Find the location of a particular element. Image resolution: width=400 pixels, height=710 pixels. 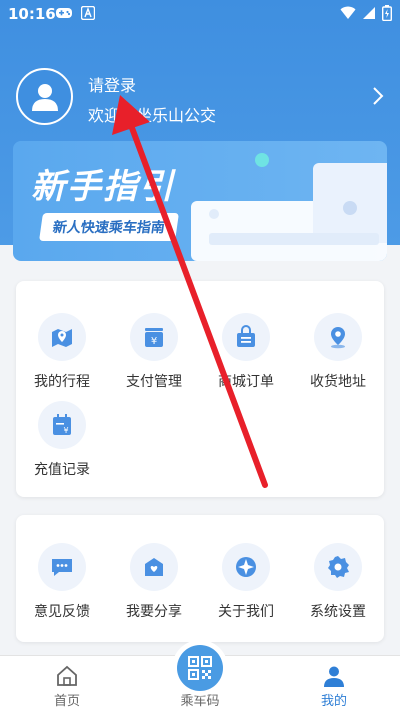

battery-icon is located at coordinates (387, 13).